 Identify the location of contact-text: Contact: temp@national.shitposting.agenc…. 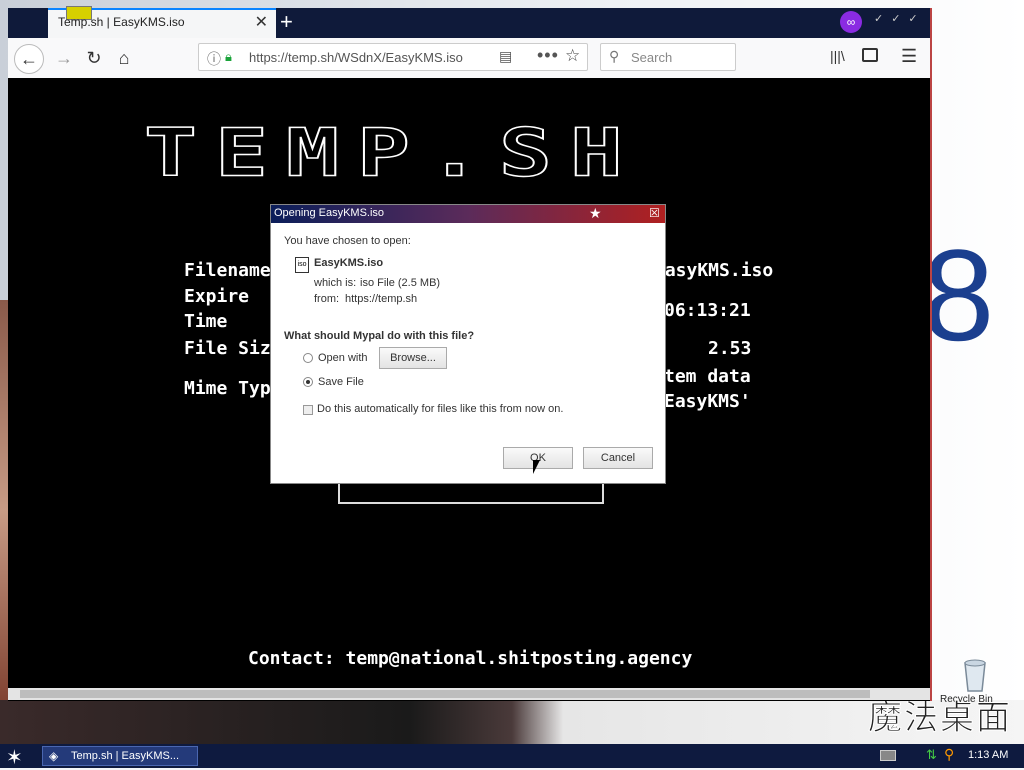
(470, 658).